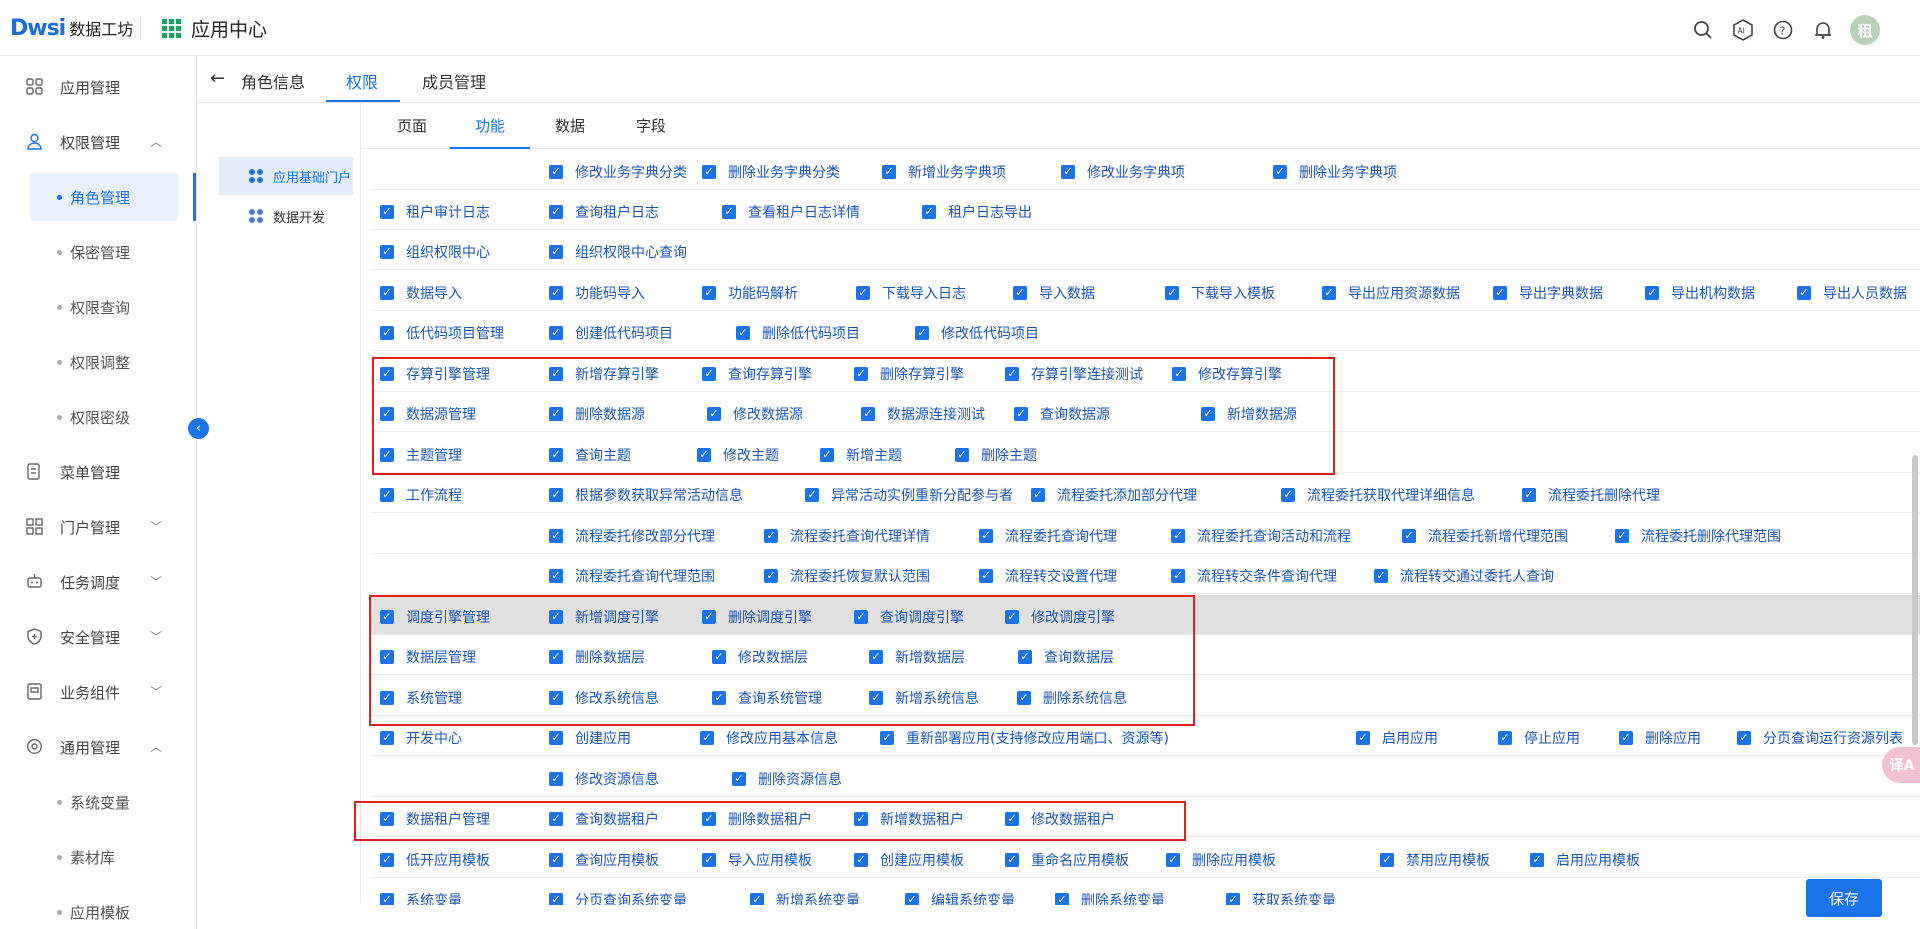 This screenshot has width=1920, height=929. I want to click on permission-checkbox: ✓ 删除存算引擎, so click(909, 374).